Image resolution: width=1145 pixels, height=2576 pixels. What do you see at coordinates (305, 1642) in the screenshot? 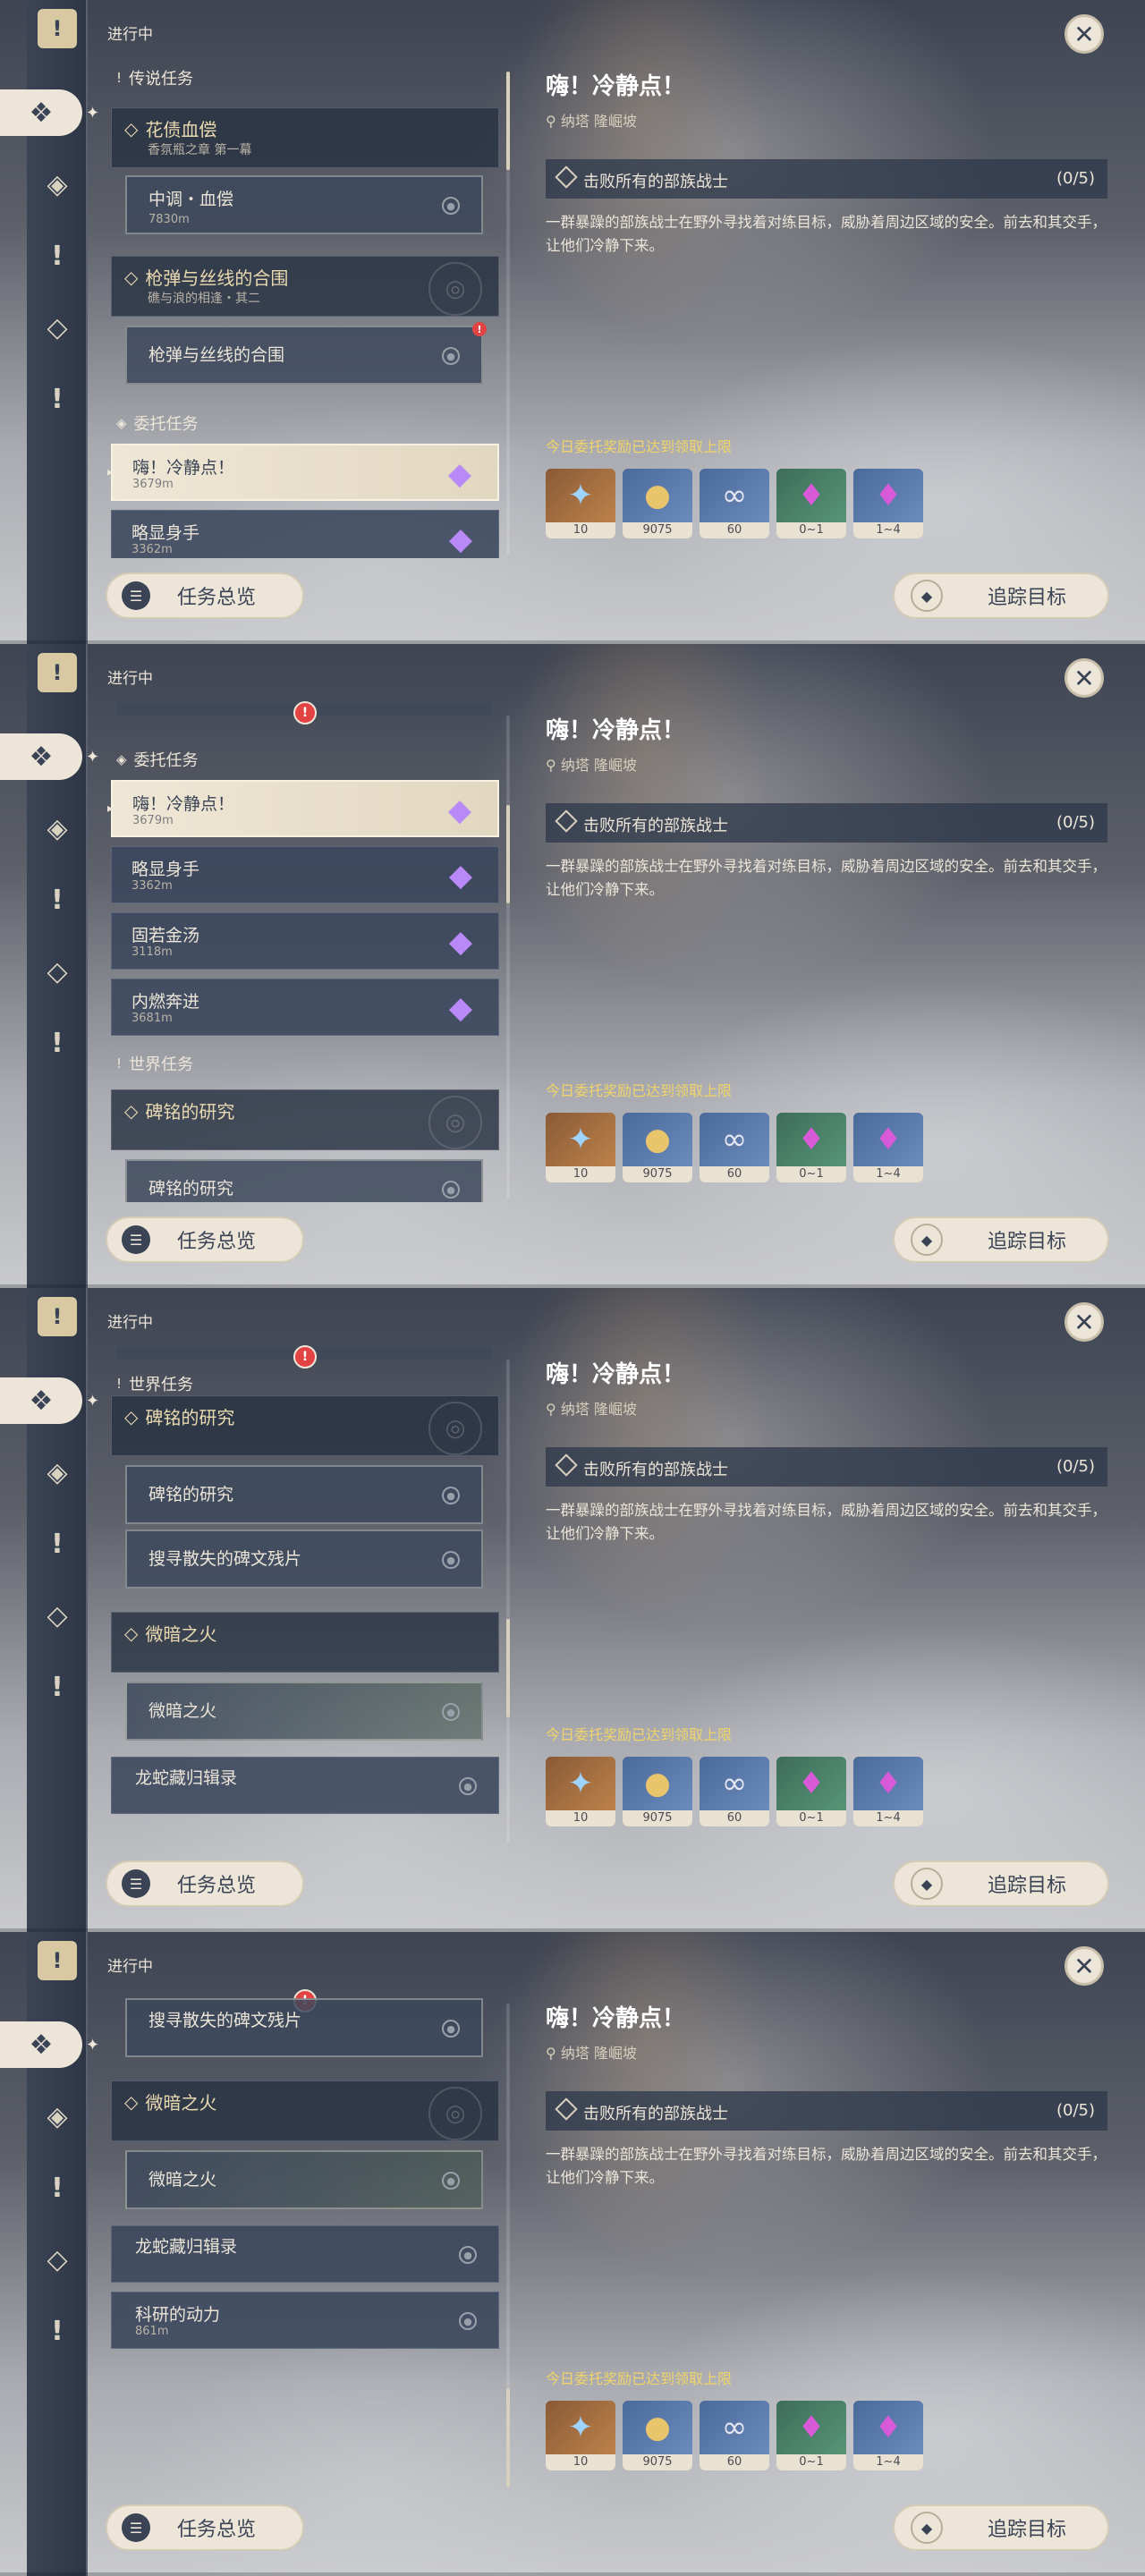
I see `quest-world-2: ◇ 微暗之火` at bounding box center [305, 1642].